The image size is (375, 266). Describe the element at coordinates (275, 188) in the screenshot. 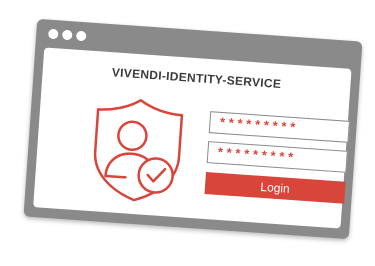

I see `login-button: Login` at that location.